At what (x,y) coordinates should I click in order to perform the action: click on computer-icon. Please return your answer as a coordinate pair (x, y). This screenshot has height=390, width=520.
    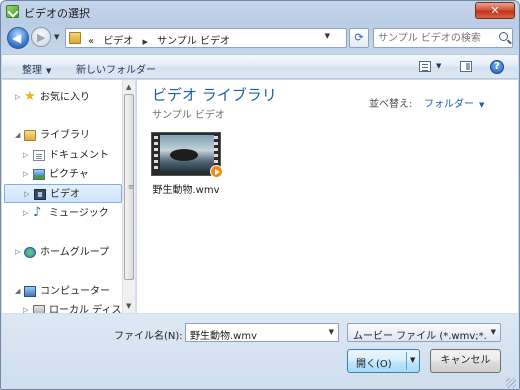
    Looking at the image, I should click on (30, 291).